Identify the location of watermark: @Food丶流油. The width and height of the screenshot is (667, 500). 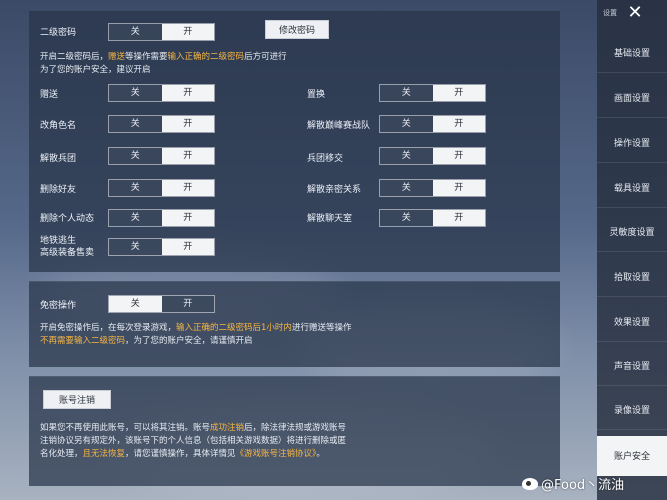
(573, 483).